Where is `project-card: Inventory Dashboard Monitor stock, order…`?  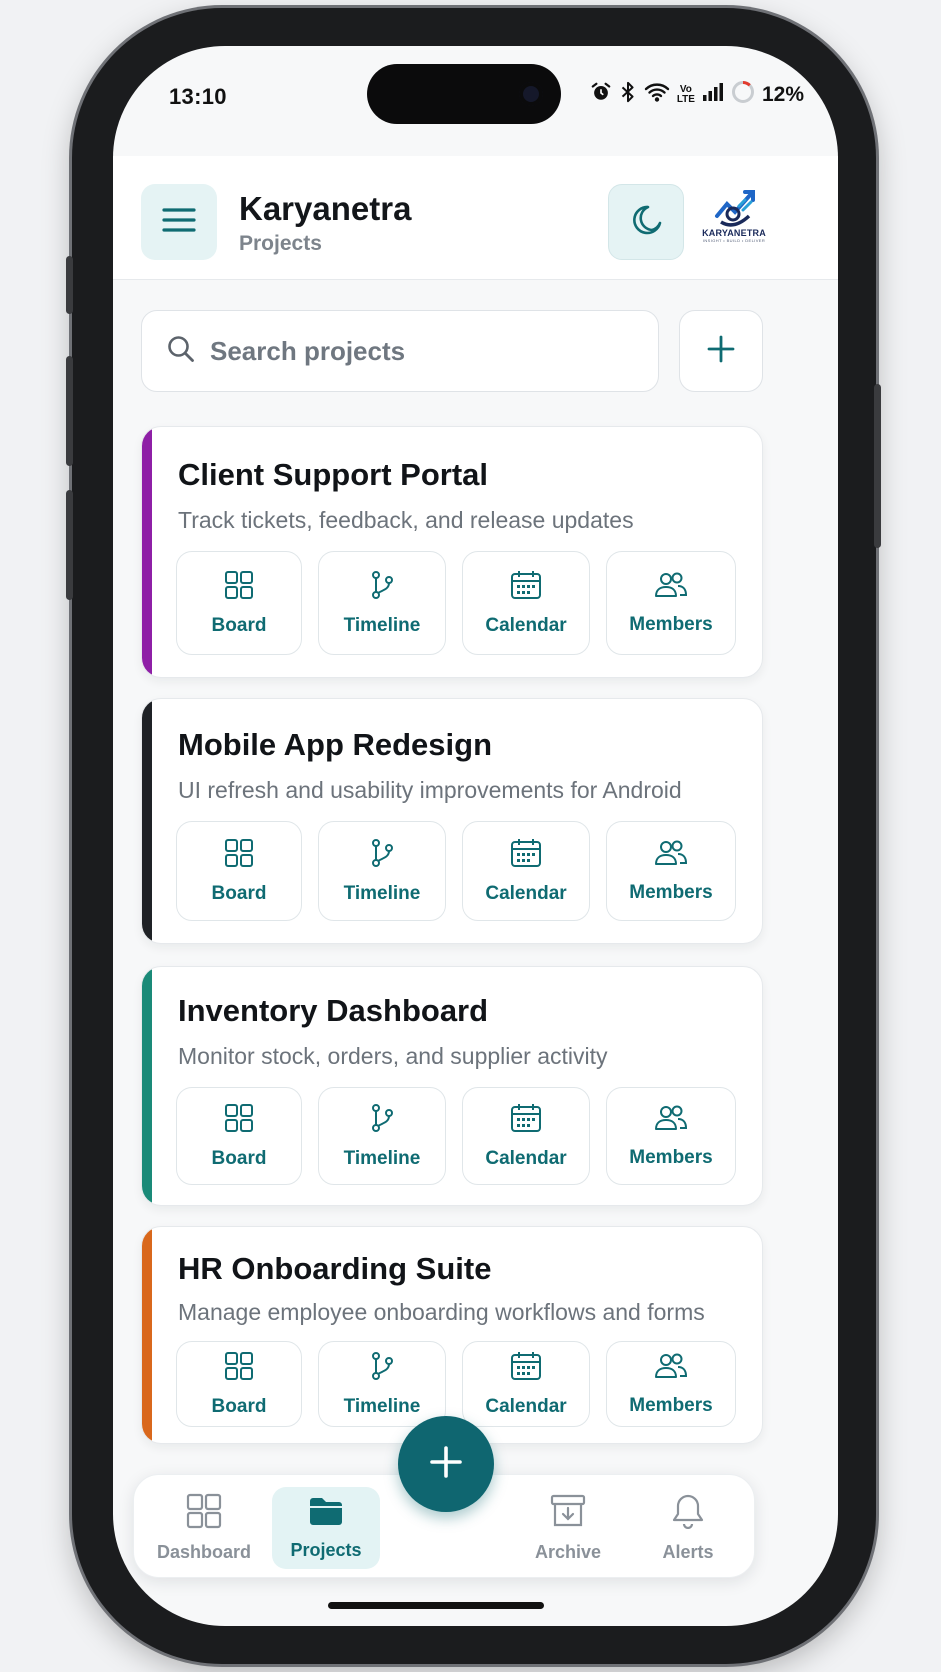
project-card: Inventory Dashboard Monitor stock, order… is located at coordinates (452, 1086).